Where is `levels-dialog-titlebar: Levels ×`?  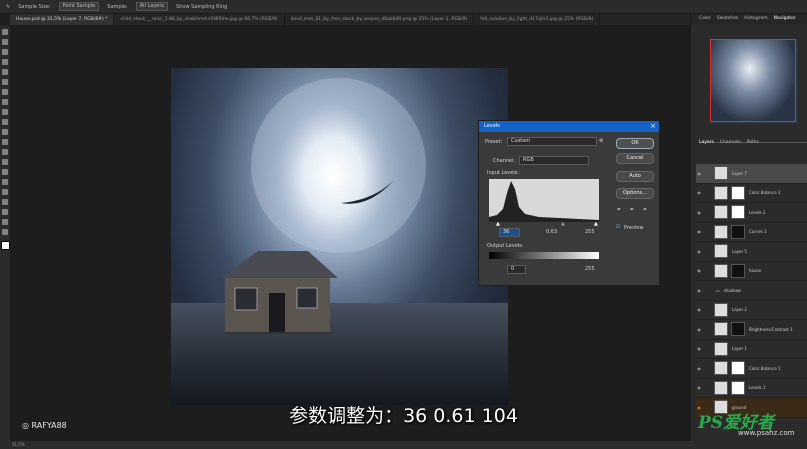
levels-dialog-titlebar: Levels × is located at coordinates (569, 126).